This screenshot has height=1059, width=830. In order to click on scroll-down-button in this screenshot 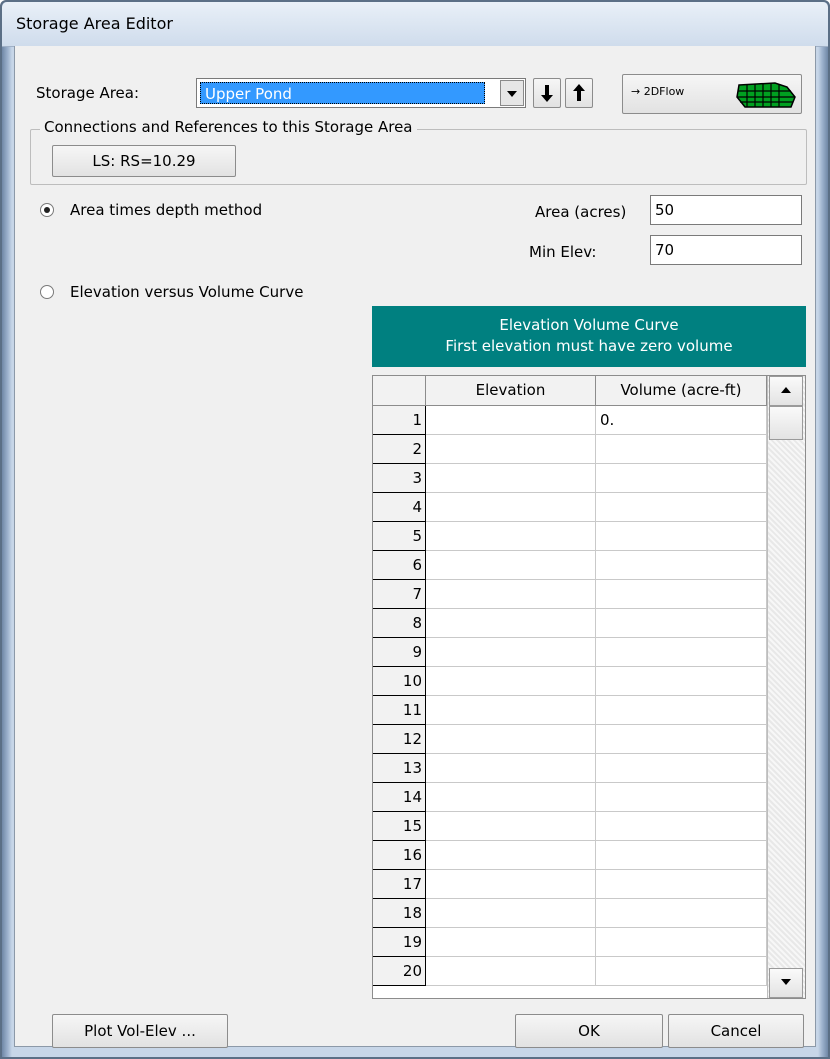, I will do `click(786, 983)`.